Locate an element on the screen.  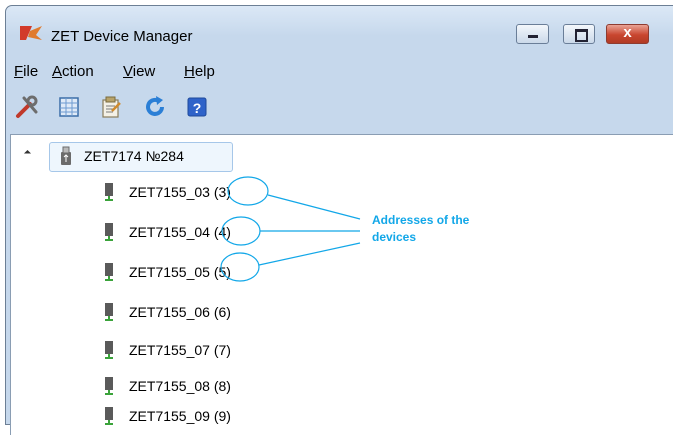
annotation-text: Addresses of the devices is located at coordinates (420, 229).